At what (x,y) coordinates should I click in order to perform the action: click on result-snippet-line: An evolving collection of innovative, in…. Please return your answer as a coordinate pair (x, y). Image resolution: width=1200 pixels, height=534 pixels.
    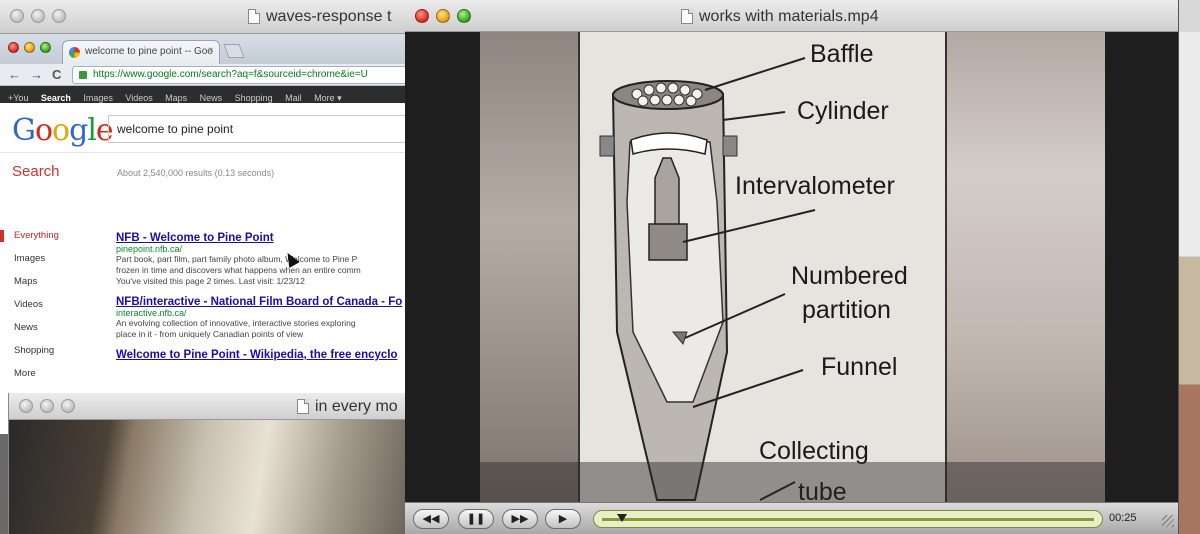
    Looking at the image, I should click on (236, 323).